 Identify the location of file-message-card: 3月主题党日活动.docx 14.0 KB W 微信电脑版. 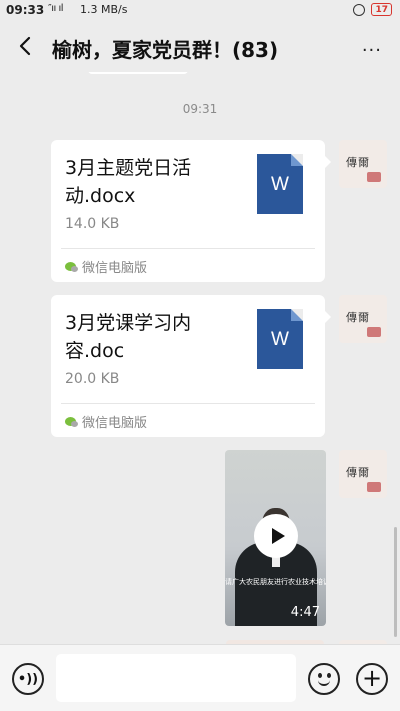
(191, 211).